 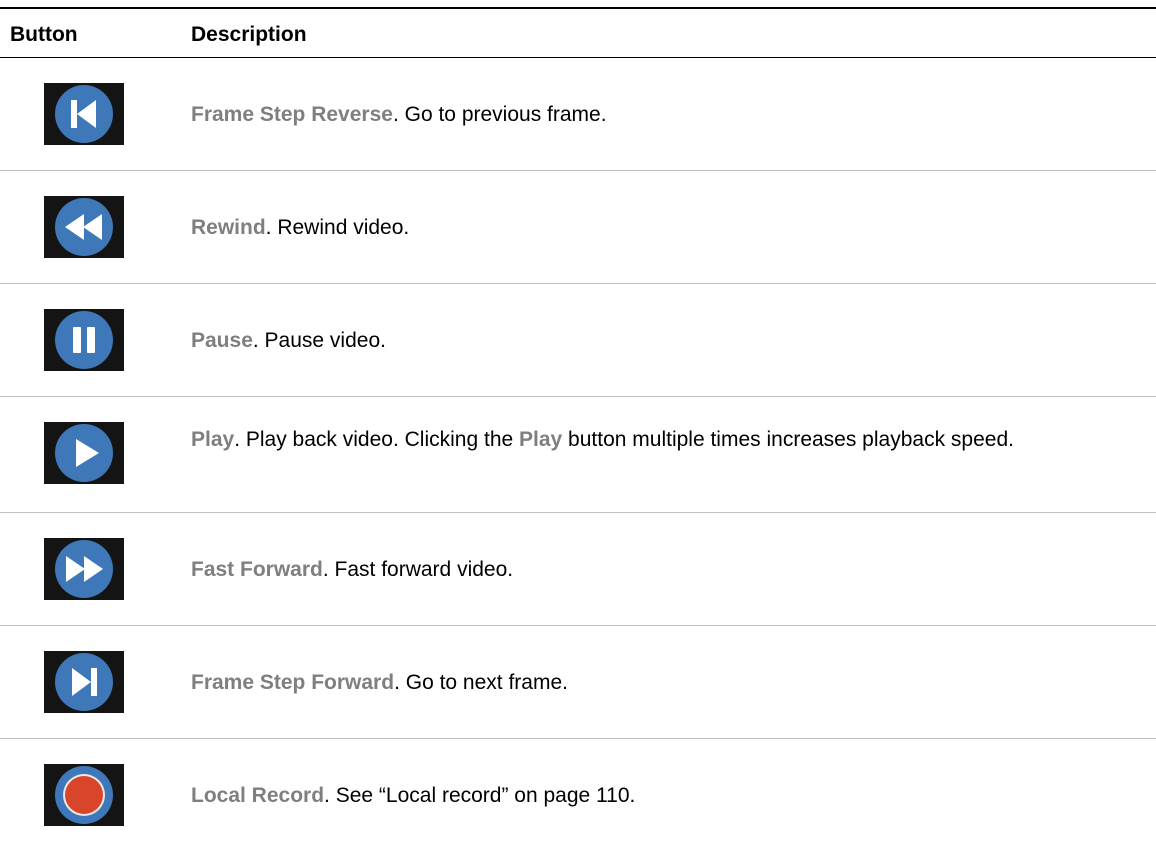 What do you see at coordinates (671, 570) in the screenshot?
I see `row-description: Fast Forward. Fast forward video.` at bounding box center [671, 570].